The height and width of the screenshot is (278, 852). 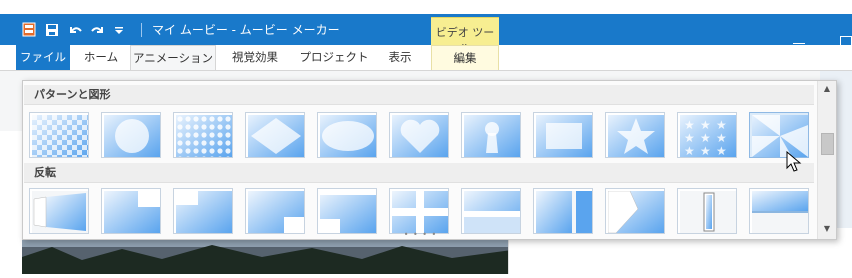 I want to click on tab-home: ホーム, so click(x=101, y=57).